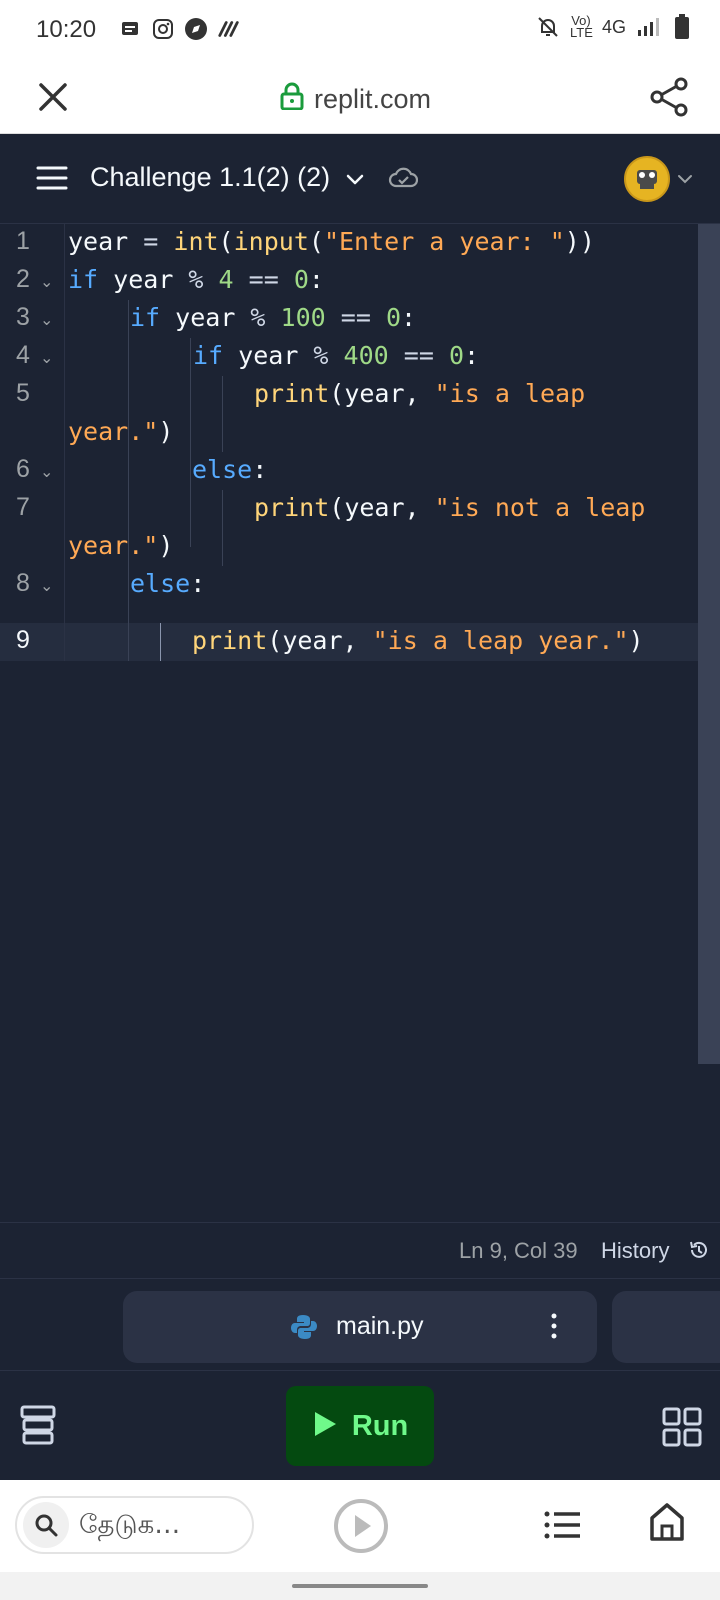 The image size is (720, 1600). I want to click on code-line-active: 9 print(year, "is a leap year."), so click(350, 642).